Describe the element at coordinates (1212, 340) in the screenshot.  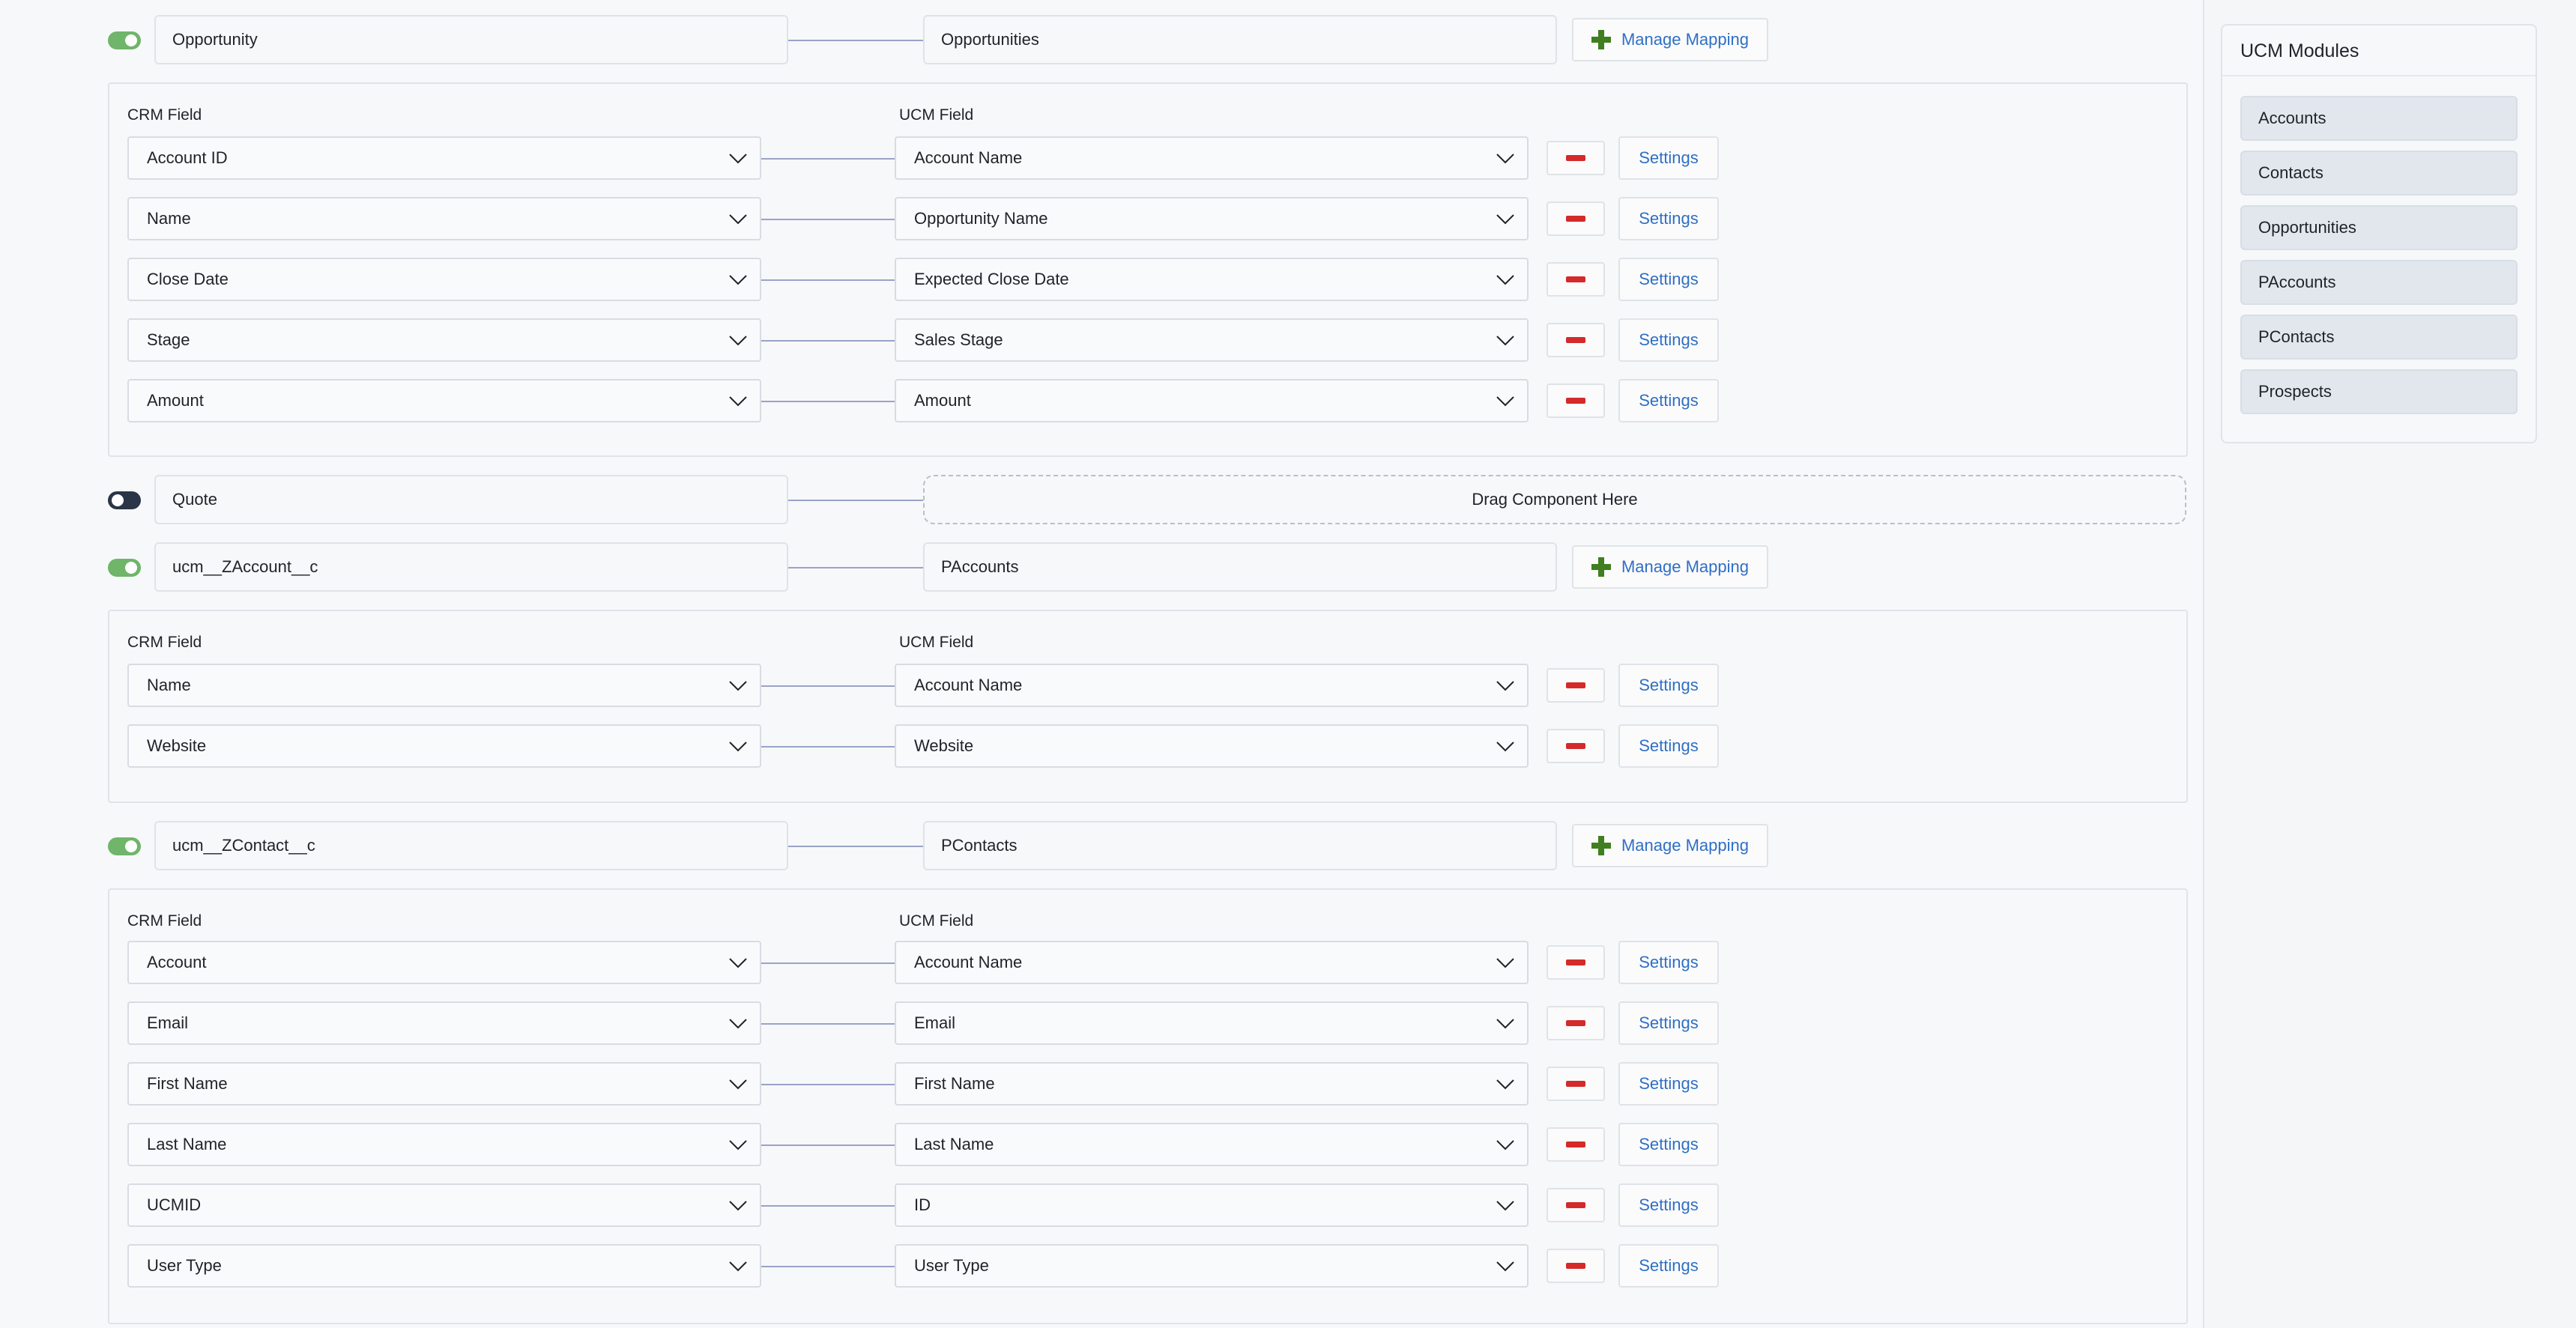
I see `ucm-field-select: Sales Stage` at that location.